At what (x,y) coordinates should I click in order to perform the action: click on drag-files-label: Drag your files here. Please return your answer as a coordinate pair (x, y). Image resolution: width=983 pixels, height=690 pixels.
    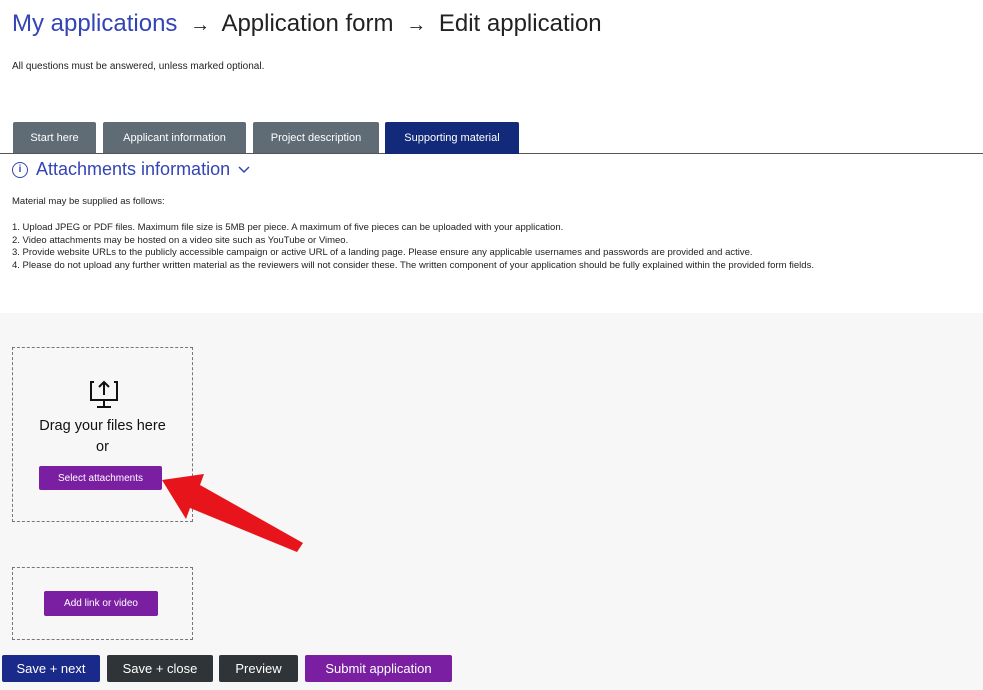
    Looking at the image, I should click on (102, 426).